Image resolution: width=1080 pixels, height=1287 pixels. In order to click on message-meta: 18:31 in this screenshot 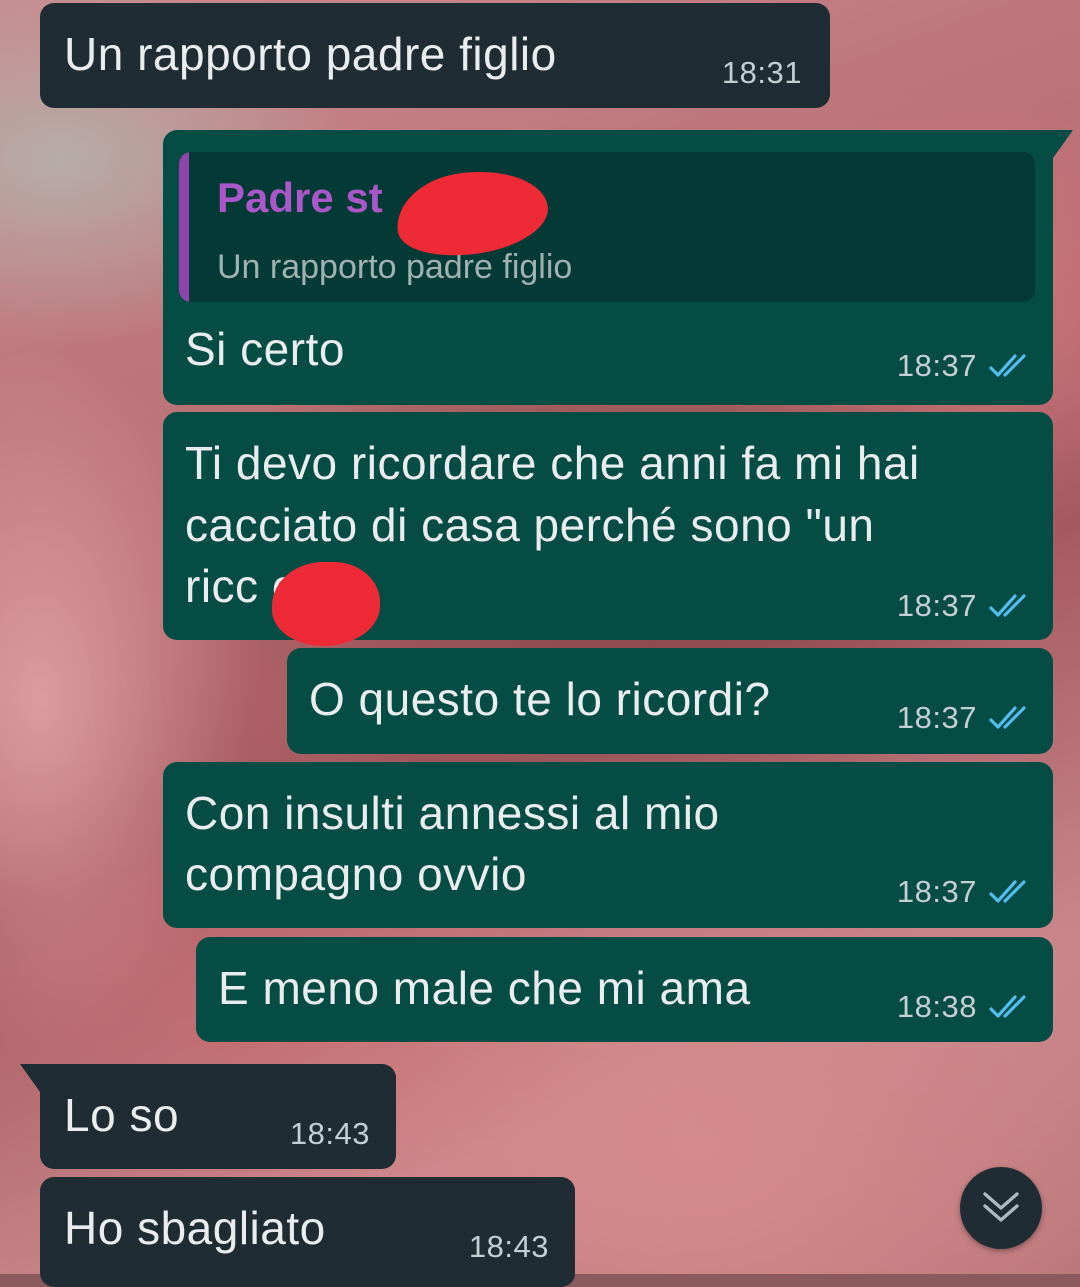, I will do `click(762, 73)`.